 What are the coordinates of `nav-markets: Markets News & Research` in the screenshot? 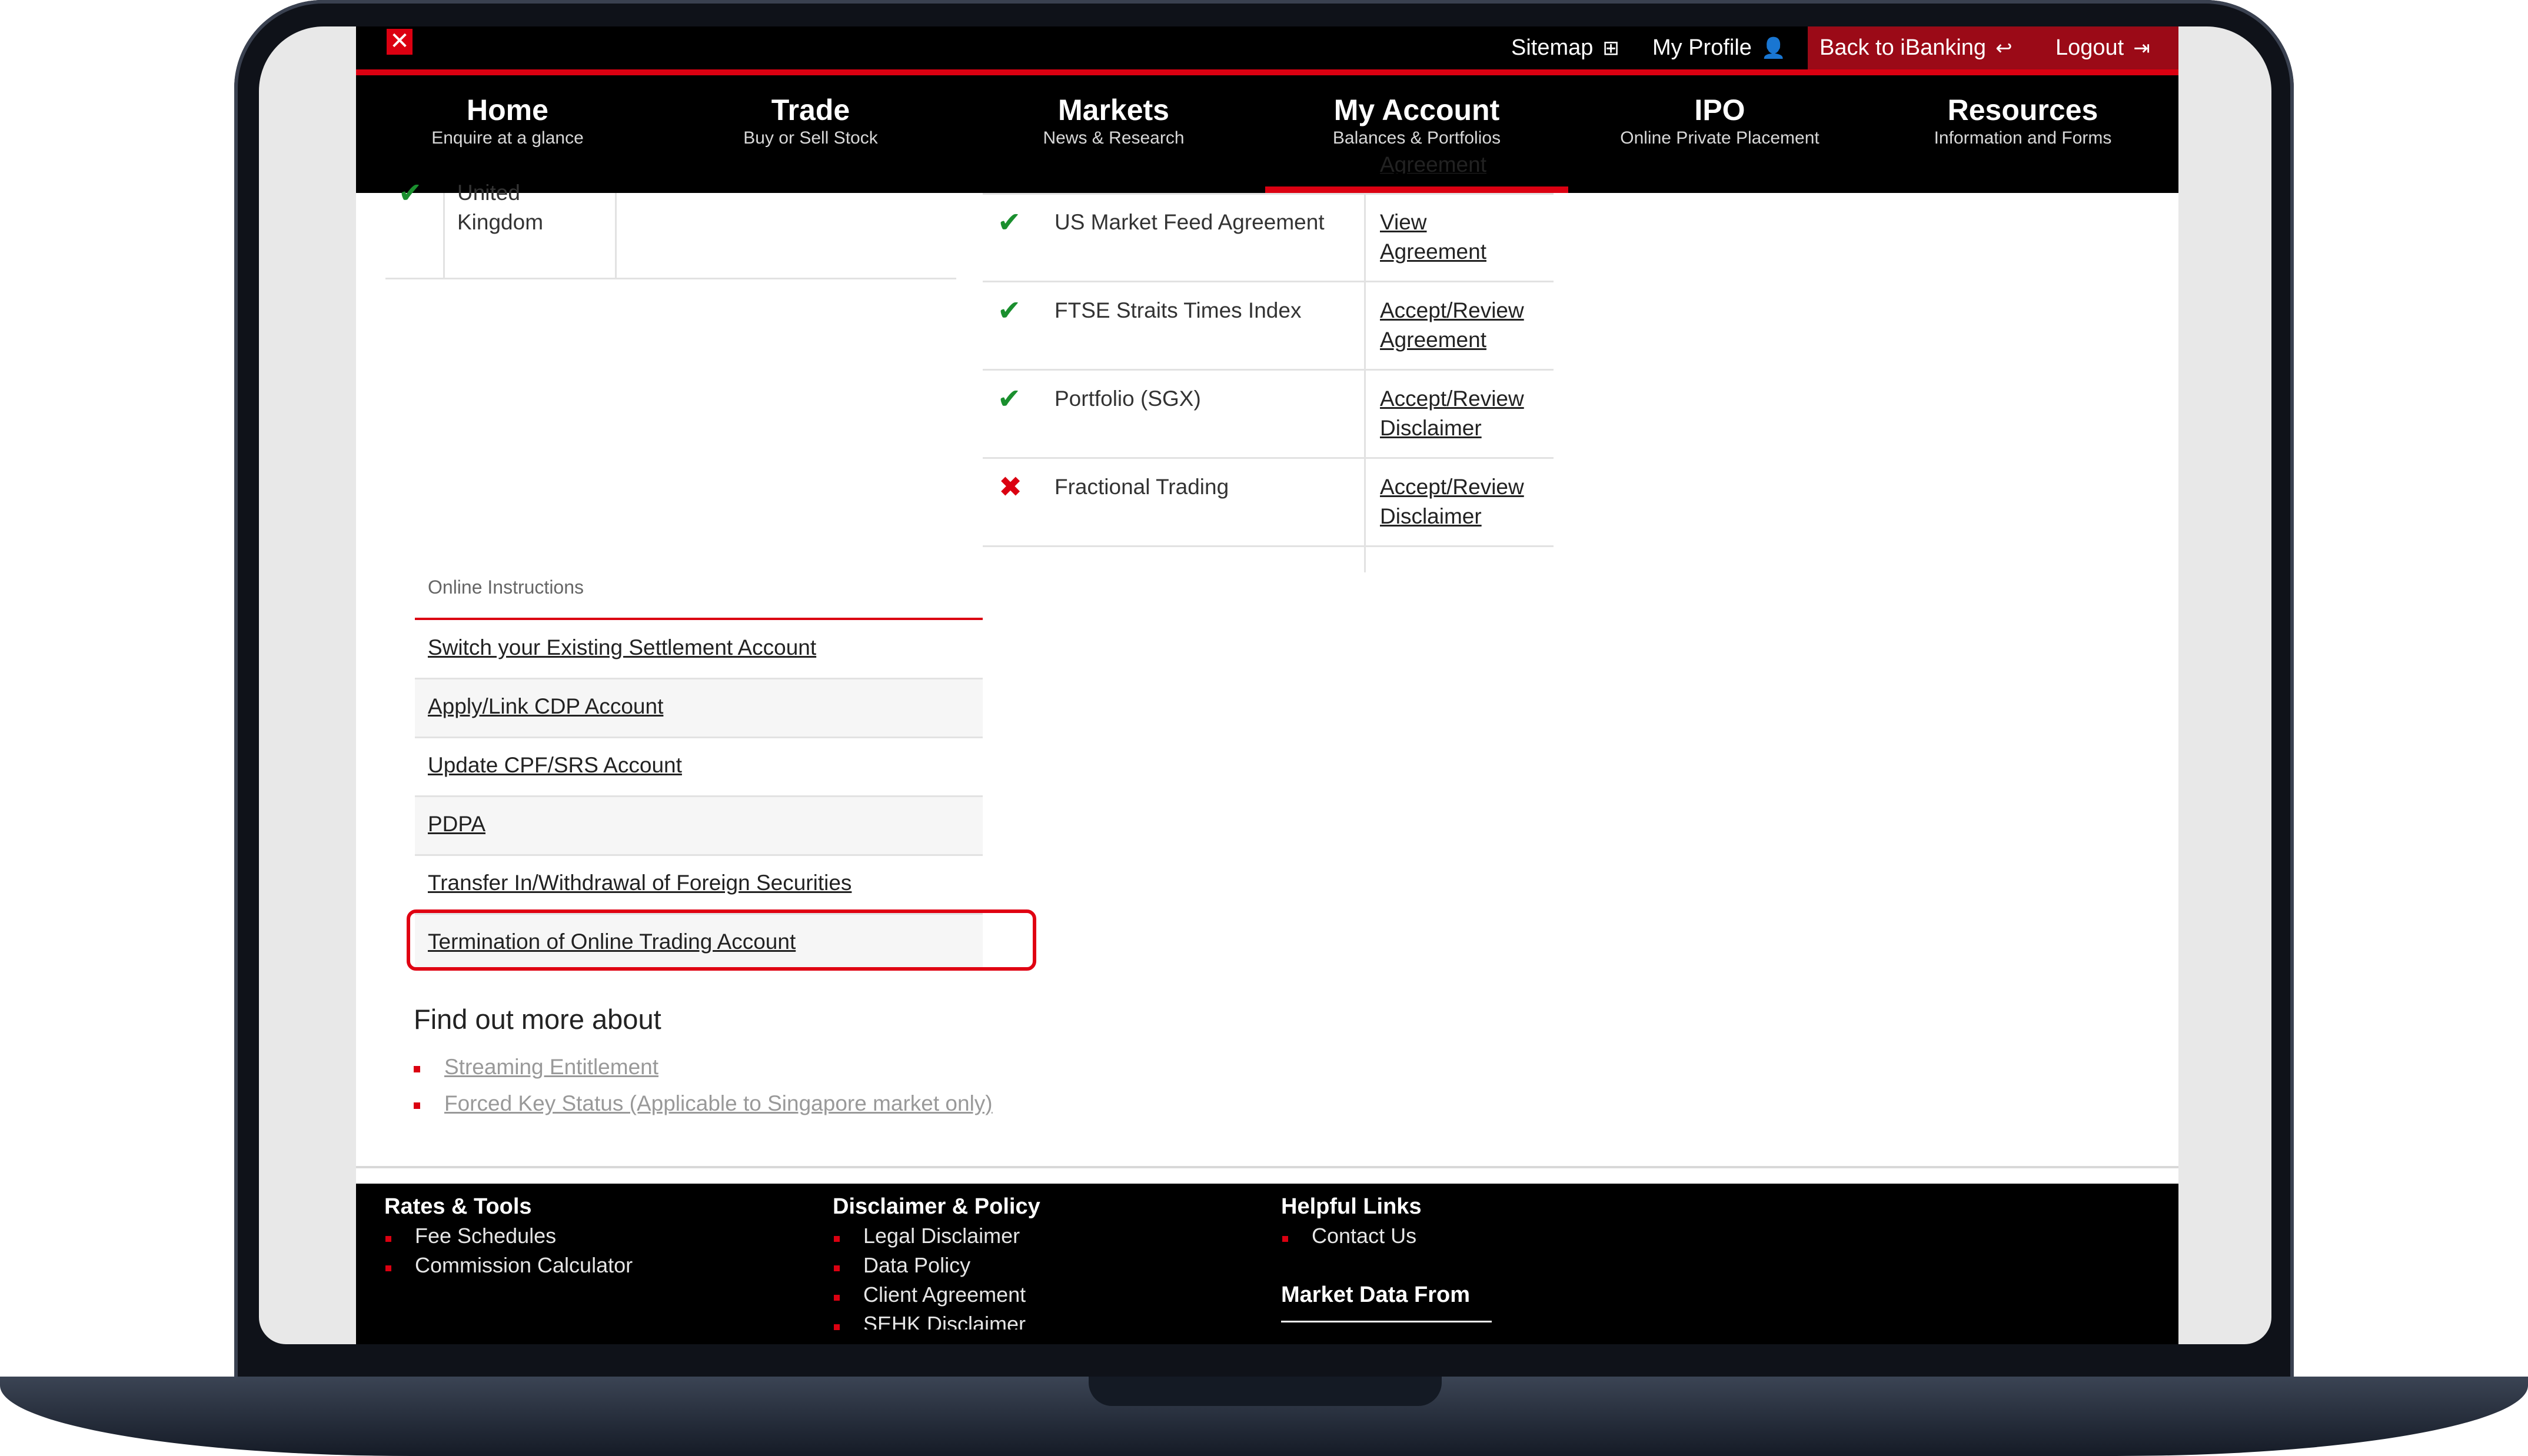 It's located at (1113, 134).